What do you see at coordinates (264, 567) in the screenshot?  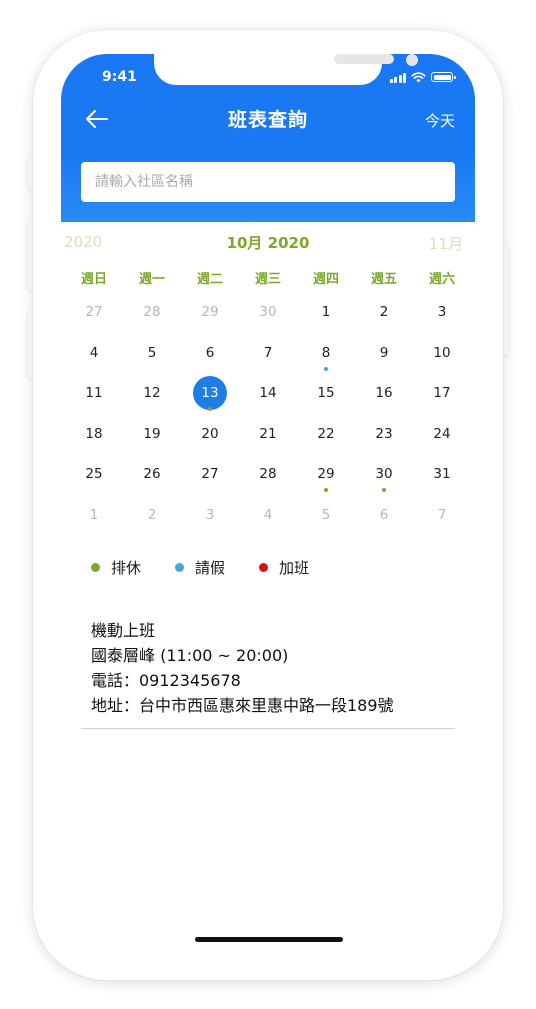 I see `legend-dot-overtime` at bounding box center [264, 567].